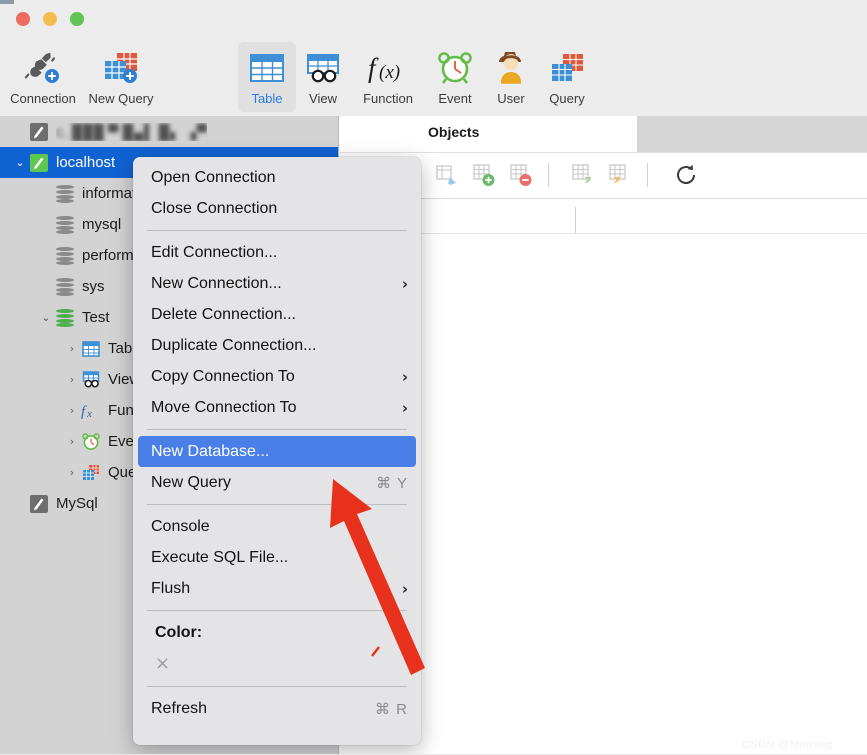 This screenshot has height=755, width=867. Describe the element at coordinates (39, 163) in the screenshot. I see `navicat-connection-green-icon` at that location.